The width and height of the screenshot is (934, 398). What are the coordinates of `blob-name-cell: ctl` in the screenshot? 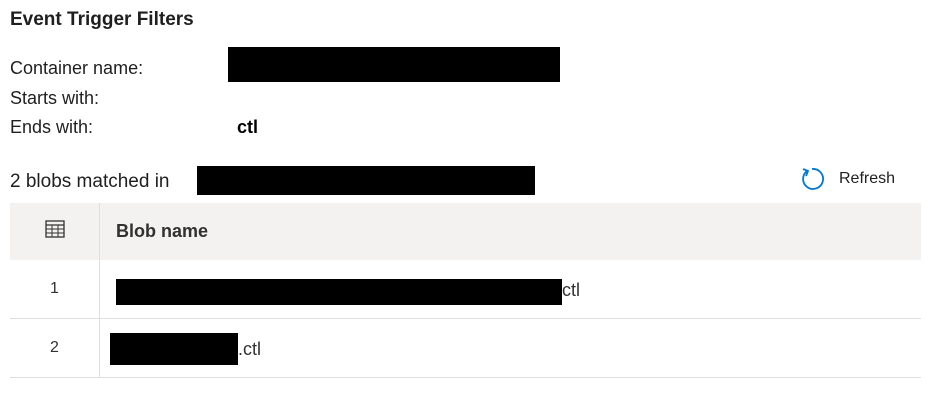 It's located at (510, 289).